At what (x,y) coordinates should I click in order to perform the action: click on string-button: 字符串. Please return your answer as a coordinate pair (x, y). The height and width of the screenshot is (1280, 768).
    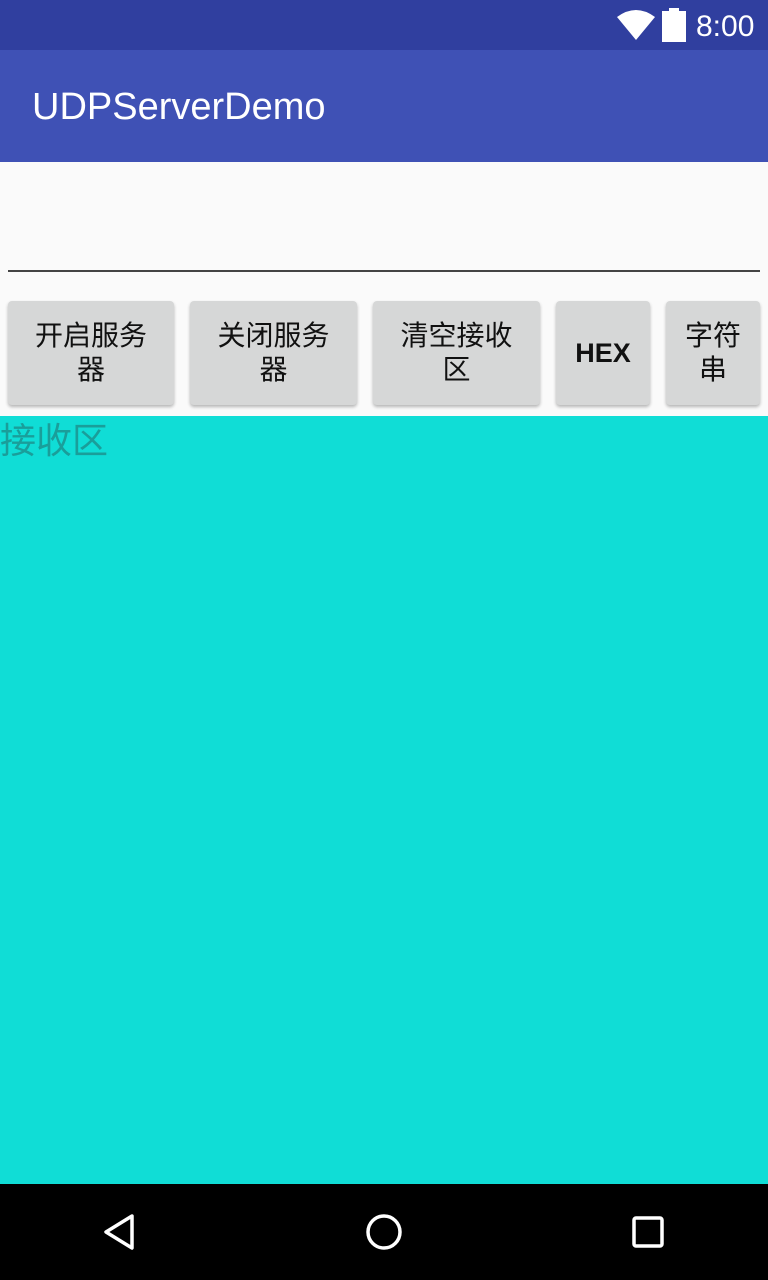
    Looking at the image, I should click on (713, 353).